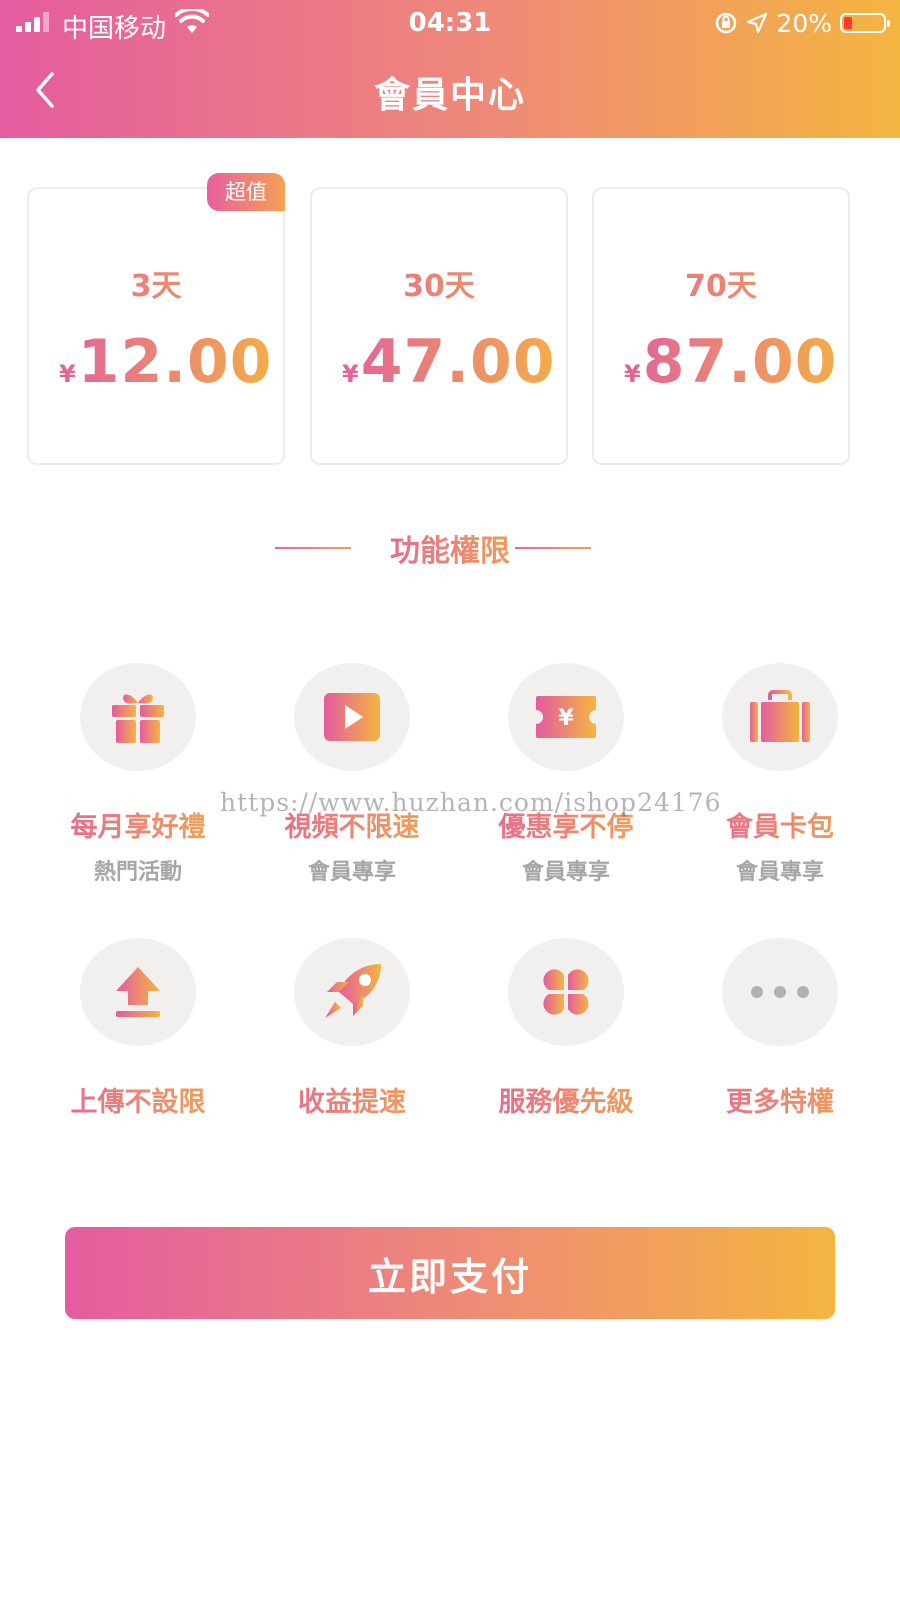 The height and width of the screenshot is (1600, 900). Describe the element at coordinates (352, 774) in the screenshot. I see `feature-video-unlimited: 視頻不限速 會員專享` at that location.